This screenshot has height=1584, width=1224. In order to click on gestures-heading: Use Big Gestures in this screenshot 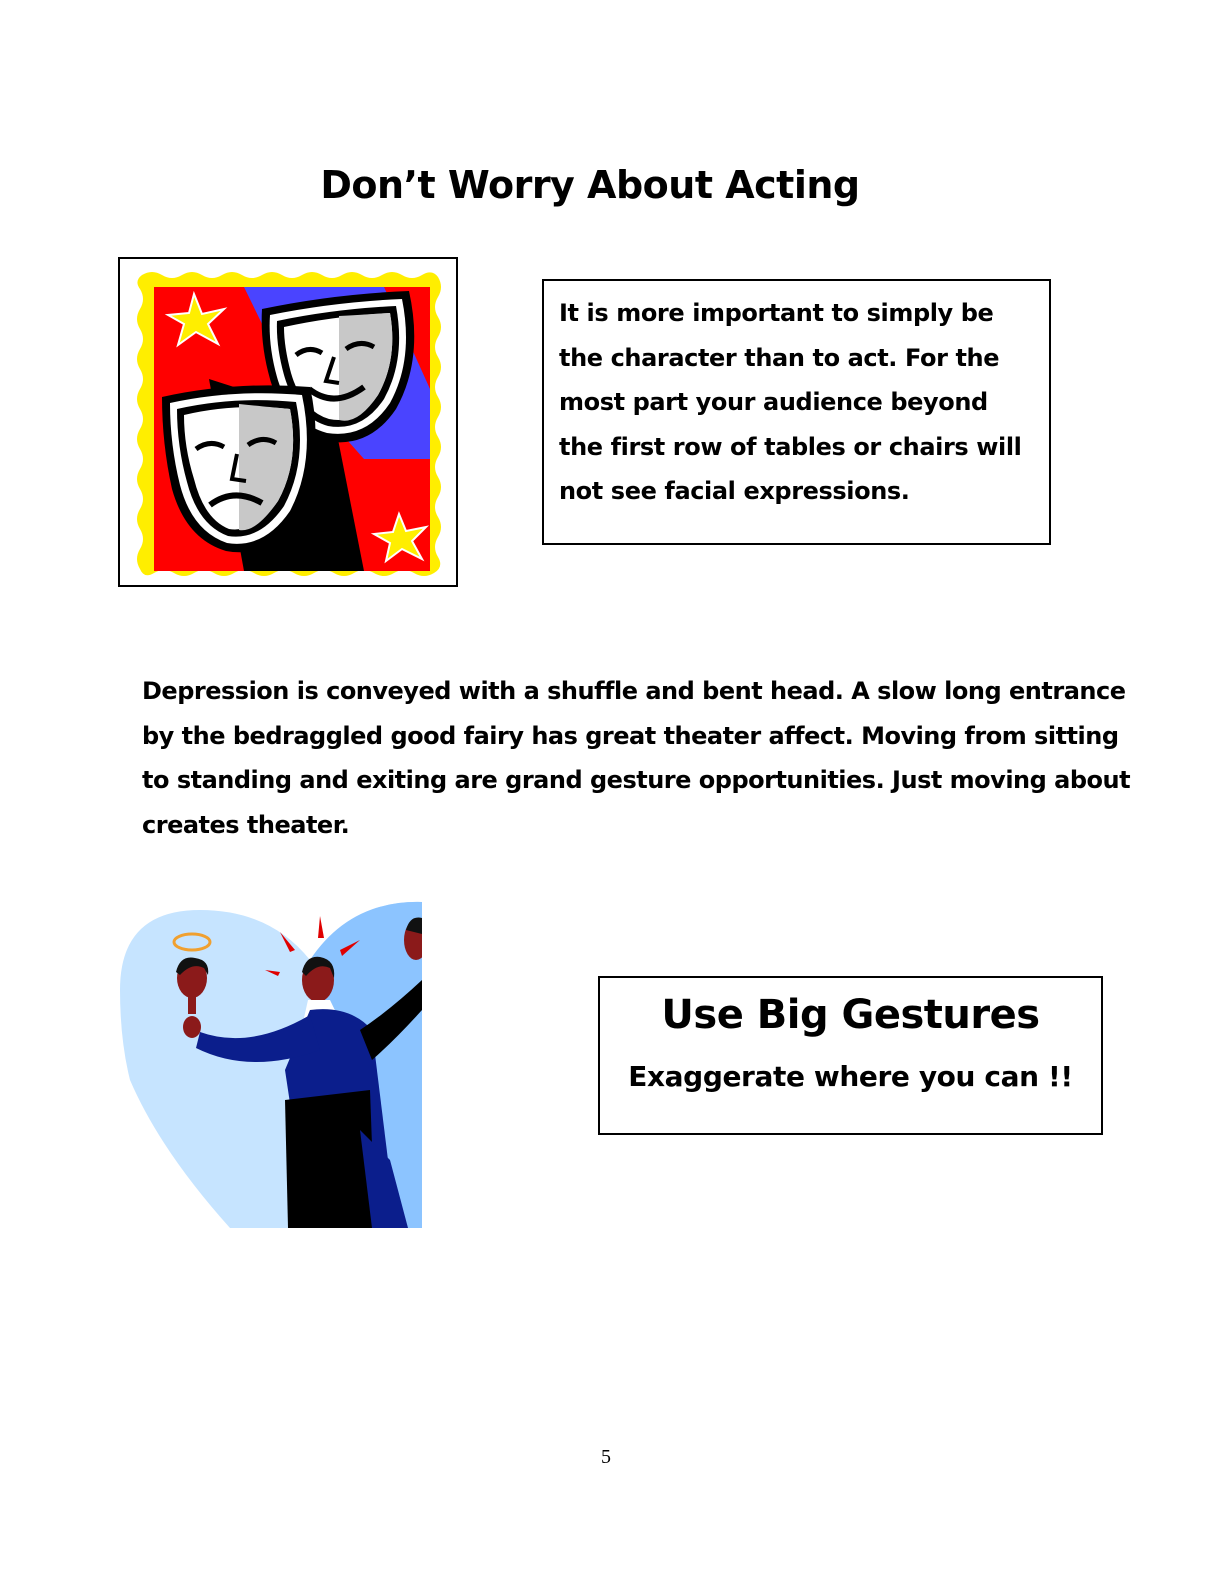, I will do `click(850, 1015)`.